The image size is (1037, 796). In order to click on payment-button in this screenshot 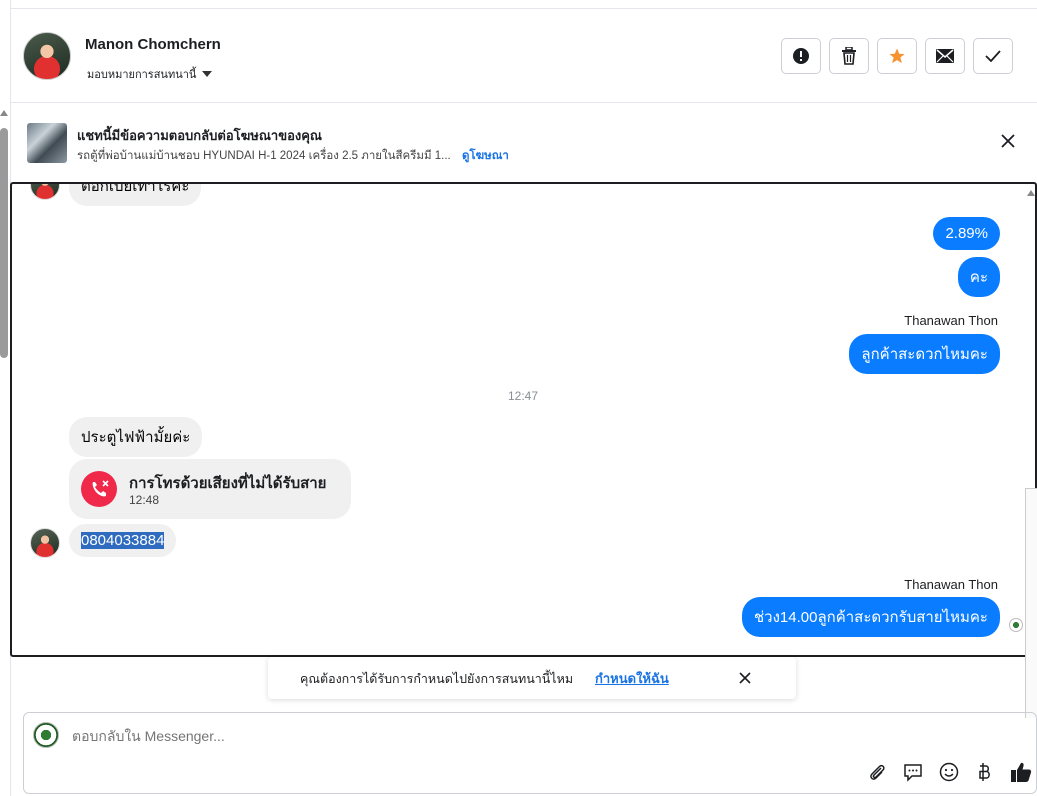, I will do `click(985, 772)`.